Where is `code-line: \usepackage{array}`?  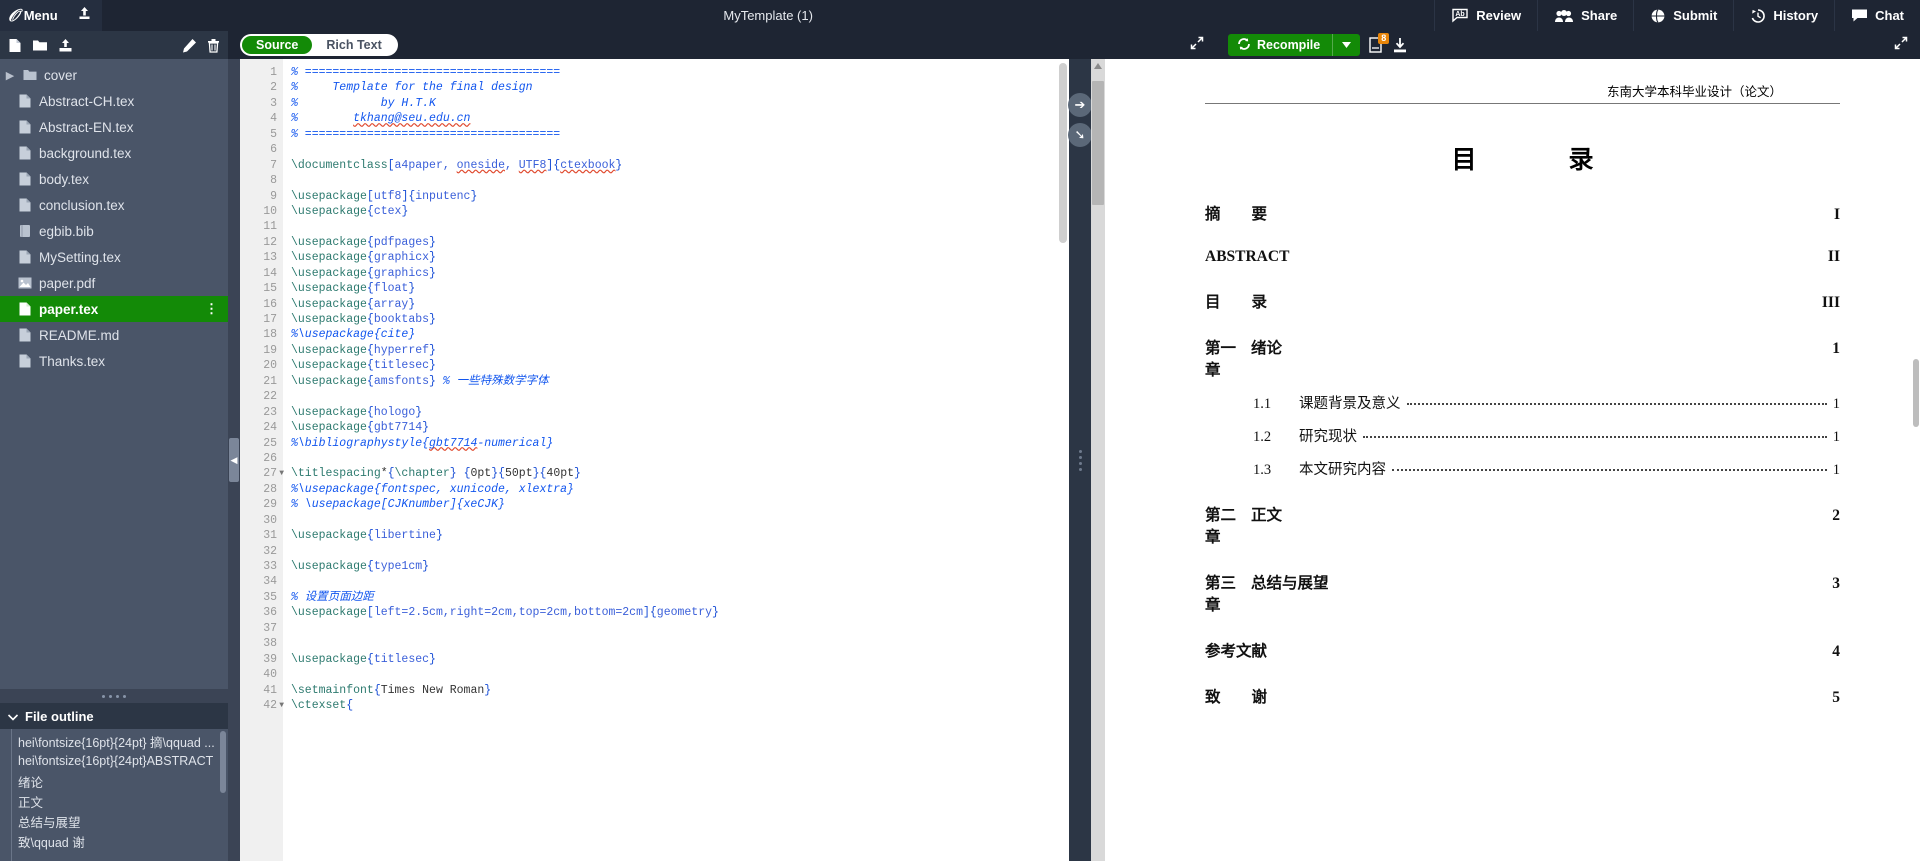
code-line: \usepackage{array} is located at coordinates (680, 304).